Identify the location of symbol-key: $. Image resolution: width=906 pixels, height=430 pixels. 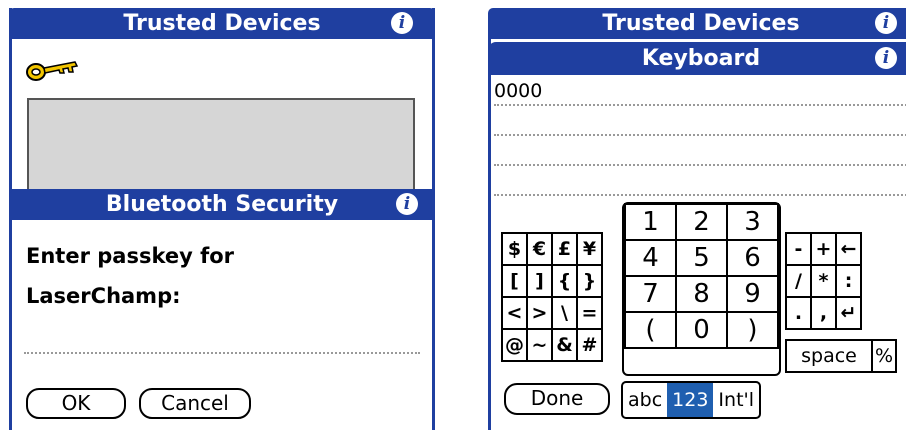
(514, 249).